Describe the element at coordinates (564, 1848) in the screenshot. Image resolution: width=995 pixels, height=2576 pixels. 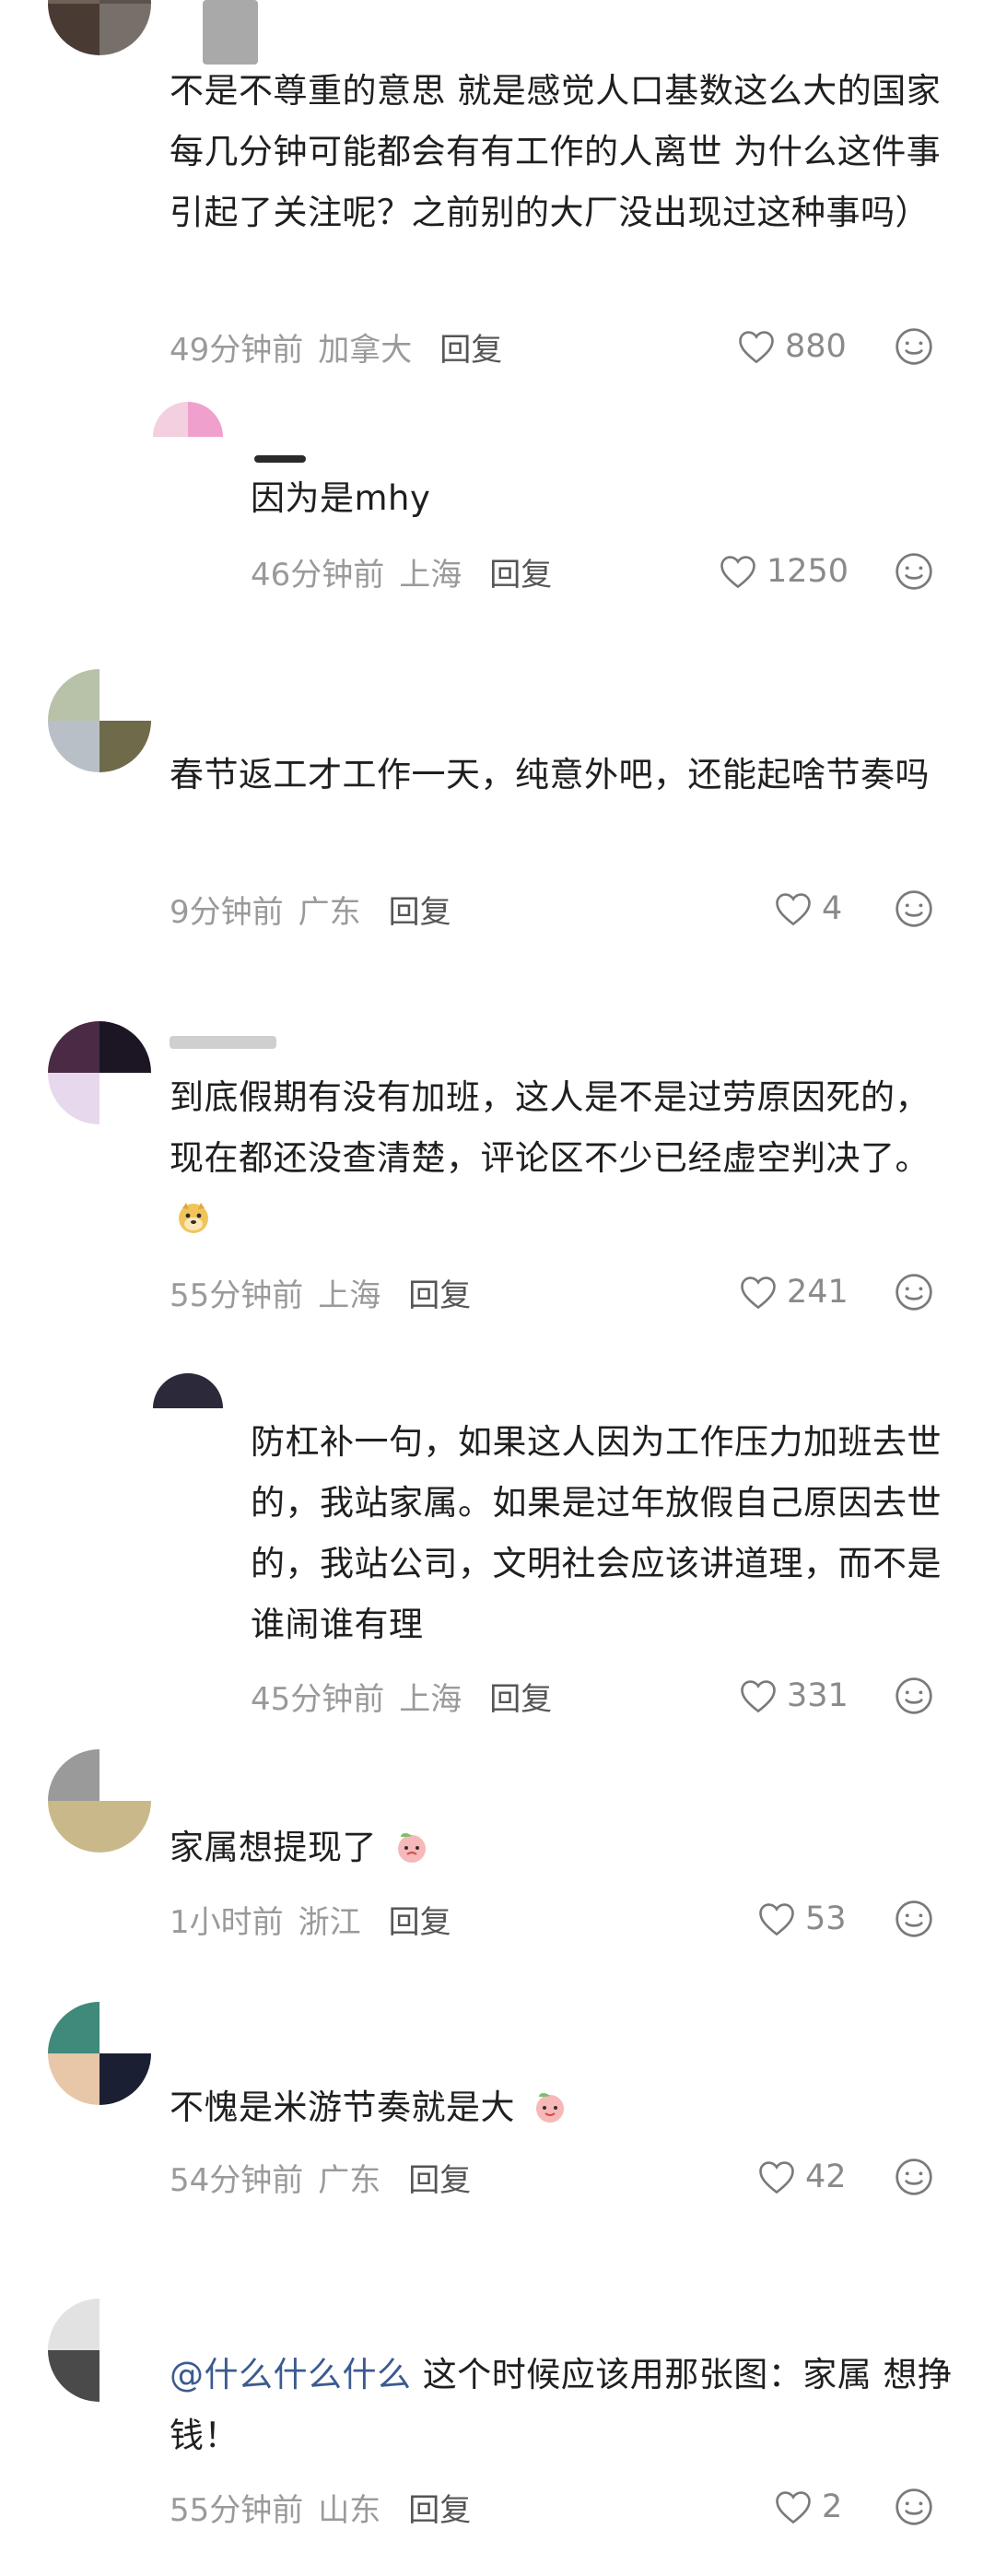
I see `comment-text: 家属想提现了` at that location.